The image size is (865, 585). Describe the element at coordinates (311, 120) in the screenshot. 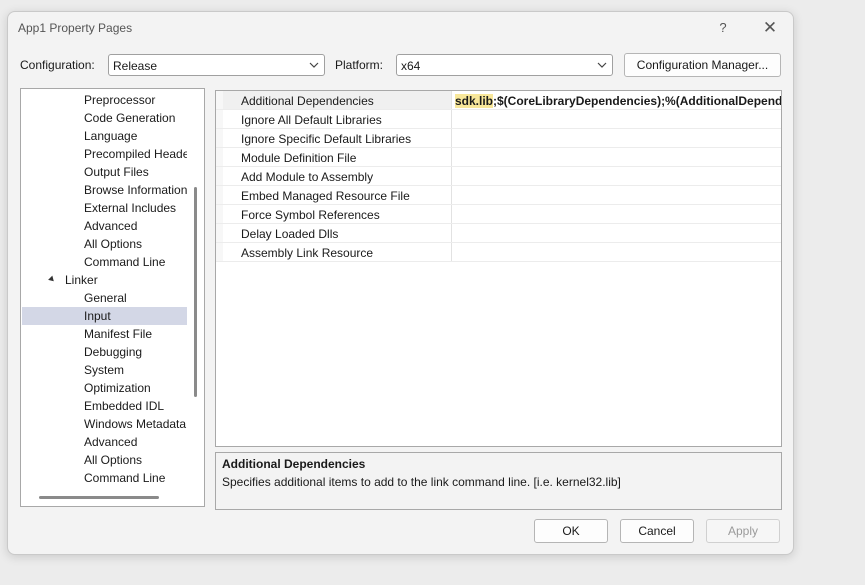

I see `property-name: Ignore All Default Libraries` at that location.